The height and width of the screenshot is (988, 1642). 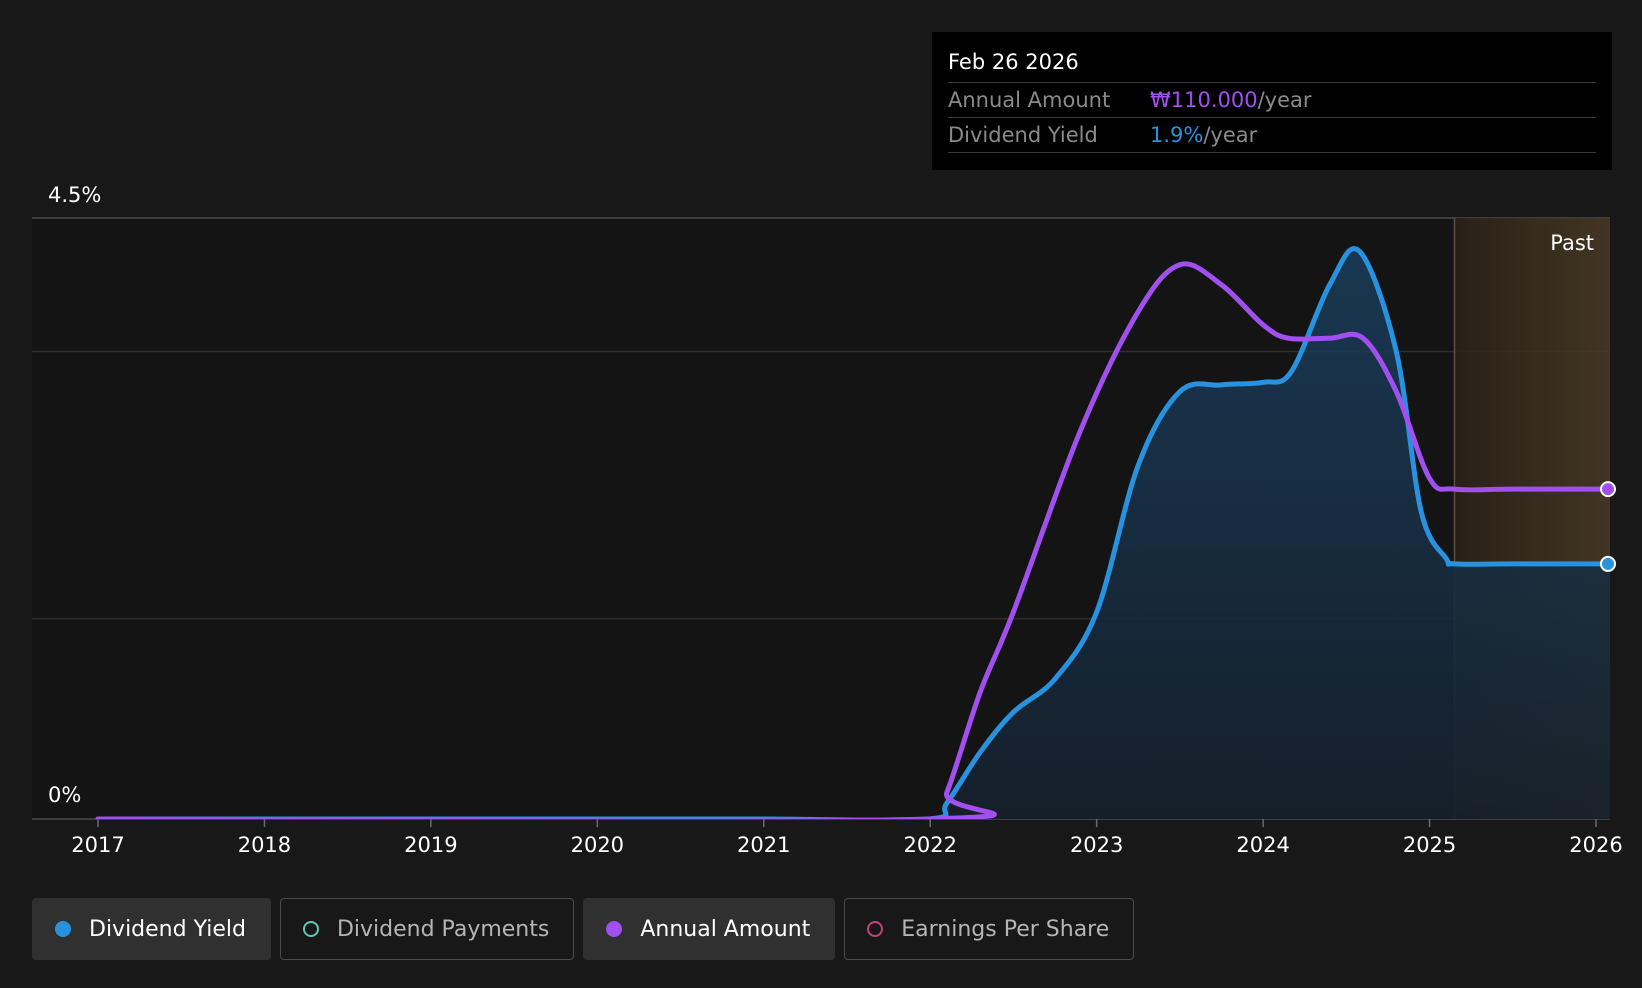 What do you see at coordinates (875, 929) in the screenshot?
I see `earnings-per-share-ring-icon` at bounding box center [875, 929].